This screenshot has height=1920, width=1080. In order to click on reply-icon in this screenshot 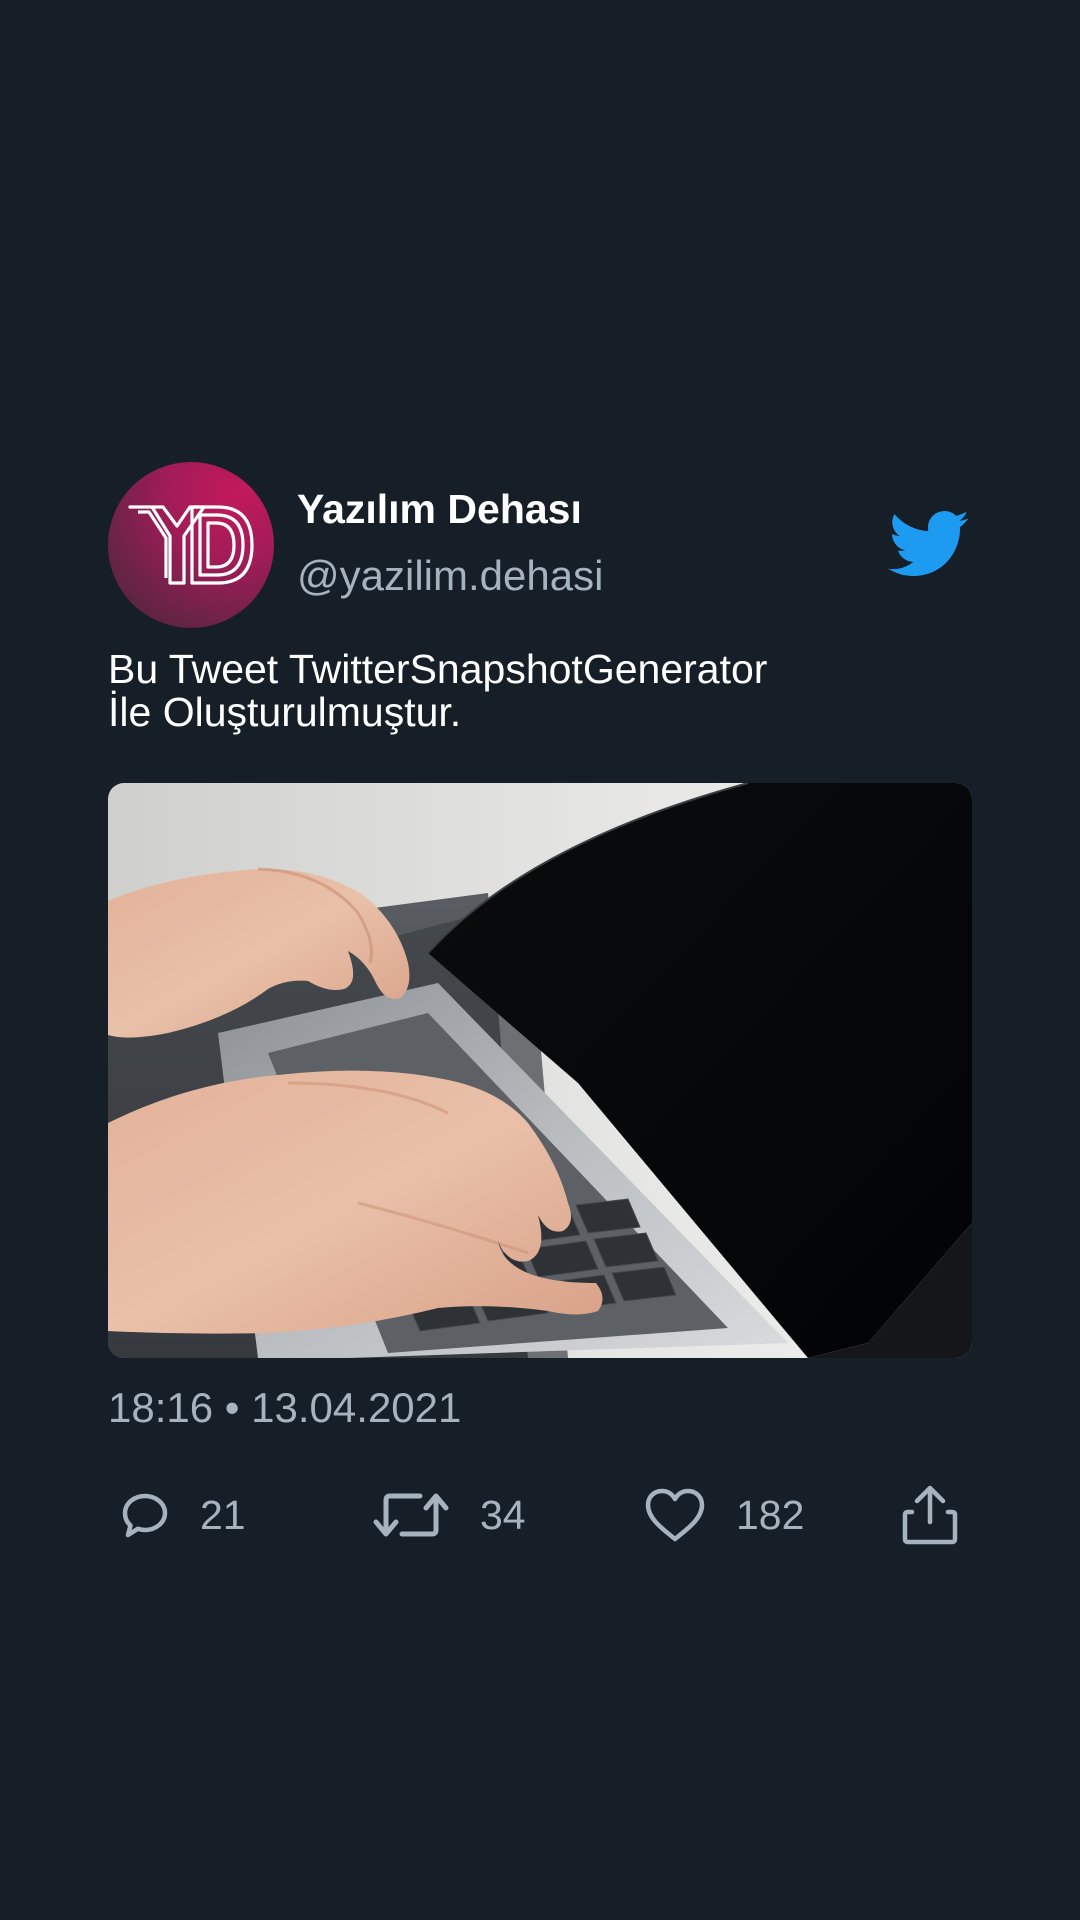, I will do `click(145, 1515)`.